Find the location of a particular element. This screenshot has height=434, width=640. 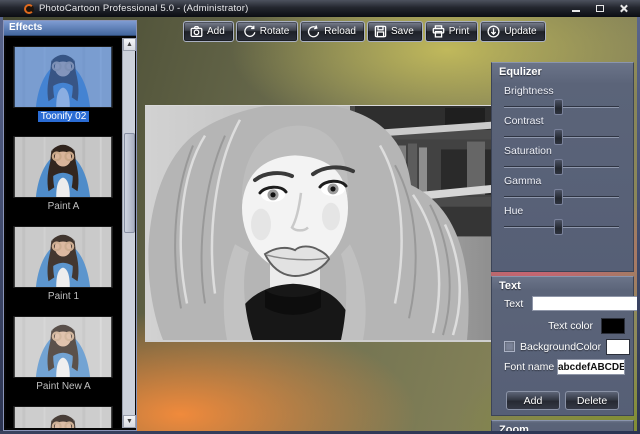

contrast-label: Contrast is located at coordinates (524, 121).